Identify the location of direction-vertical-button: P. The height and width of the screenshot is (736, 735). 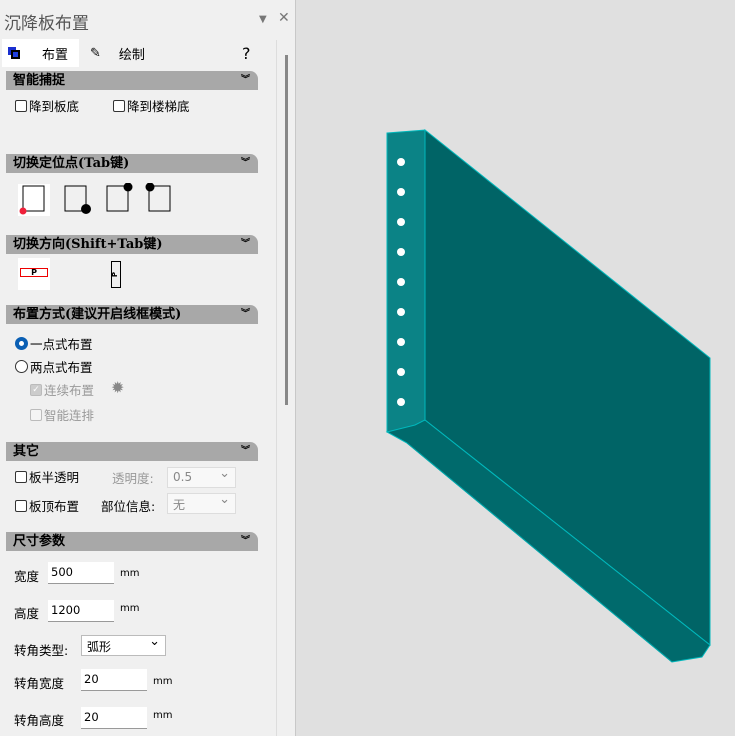
(116, 274).